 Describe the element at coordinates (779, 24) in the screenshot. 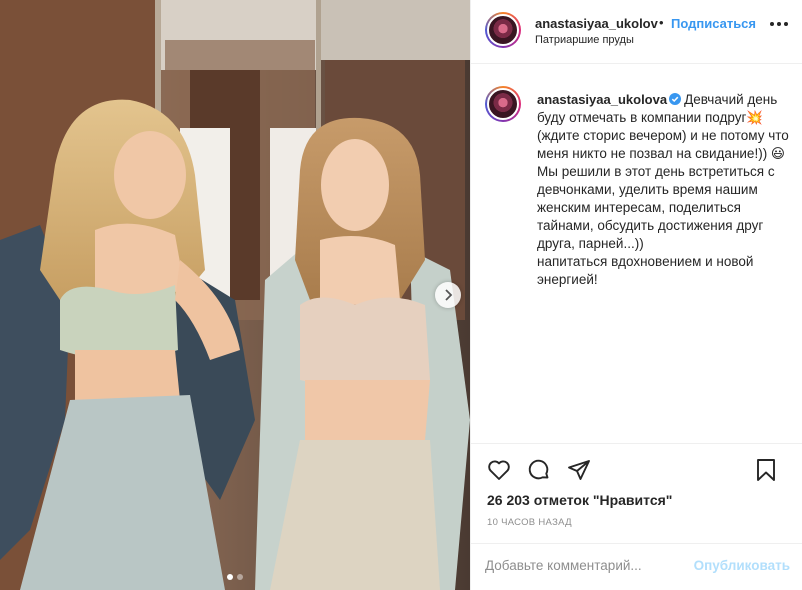

I see `more-options-icon` at that location.